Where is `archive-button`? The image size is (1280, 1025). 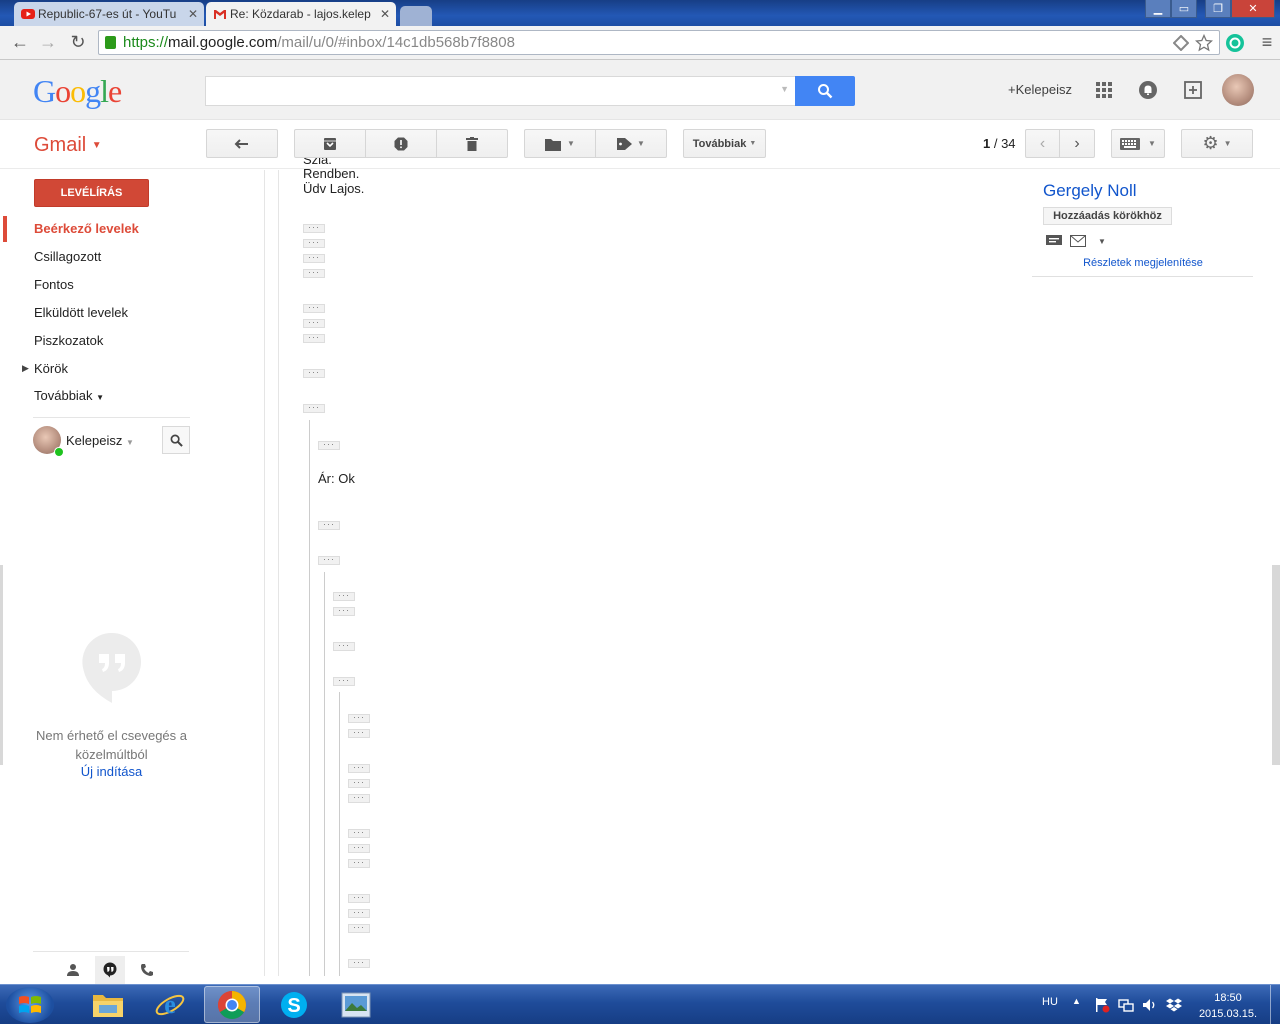 archive-button is located at coordinates (330, 143).